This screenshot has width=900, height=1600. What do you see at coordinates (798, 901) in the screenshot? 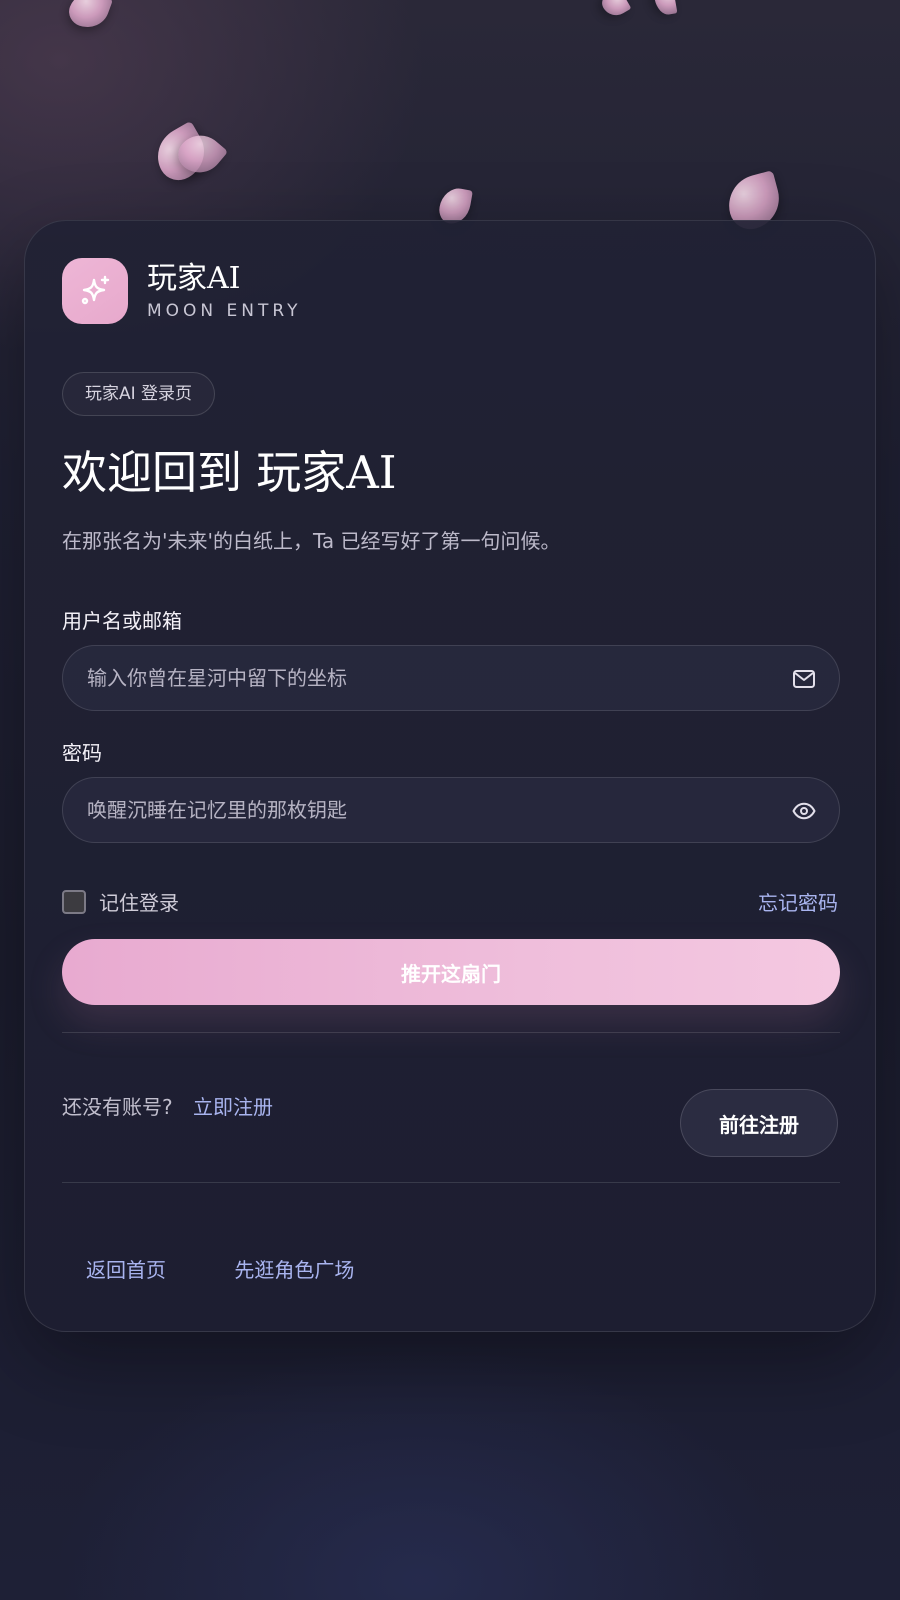
I see `forgot-password-link: 忘记密码` at bounding box center [798, 901].